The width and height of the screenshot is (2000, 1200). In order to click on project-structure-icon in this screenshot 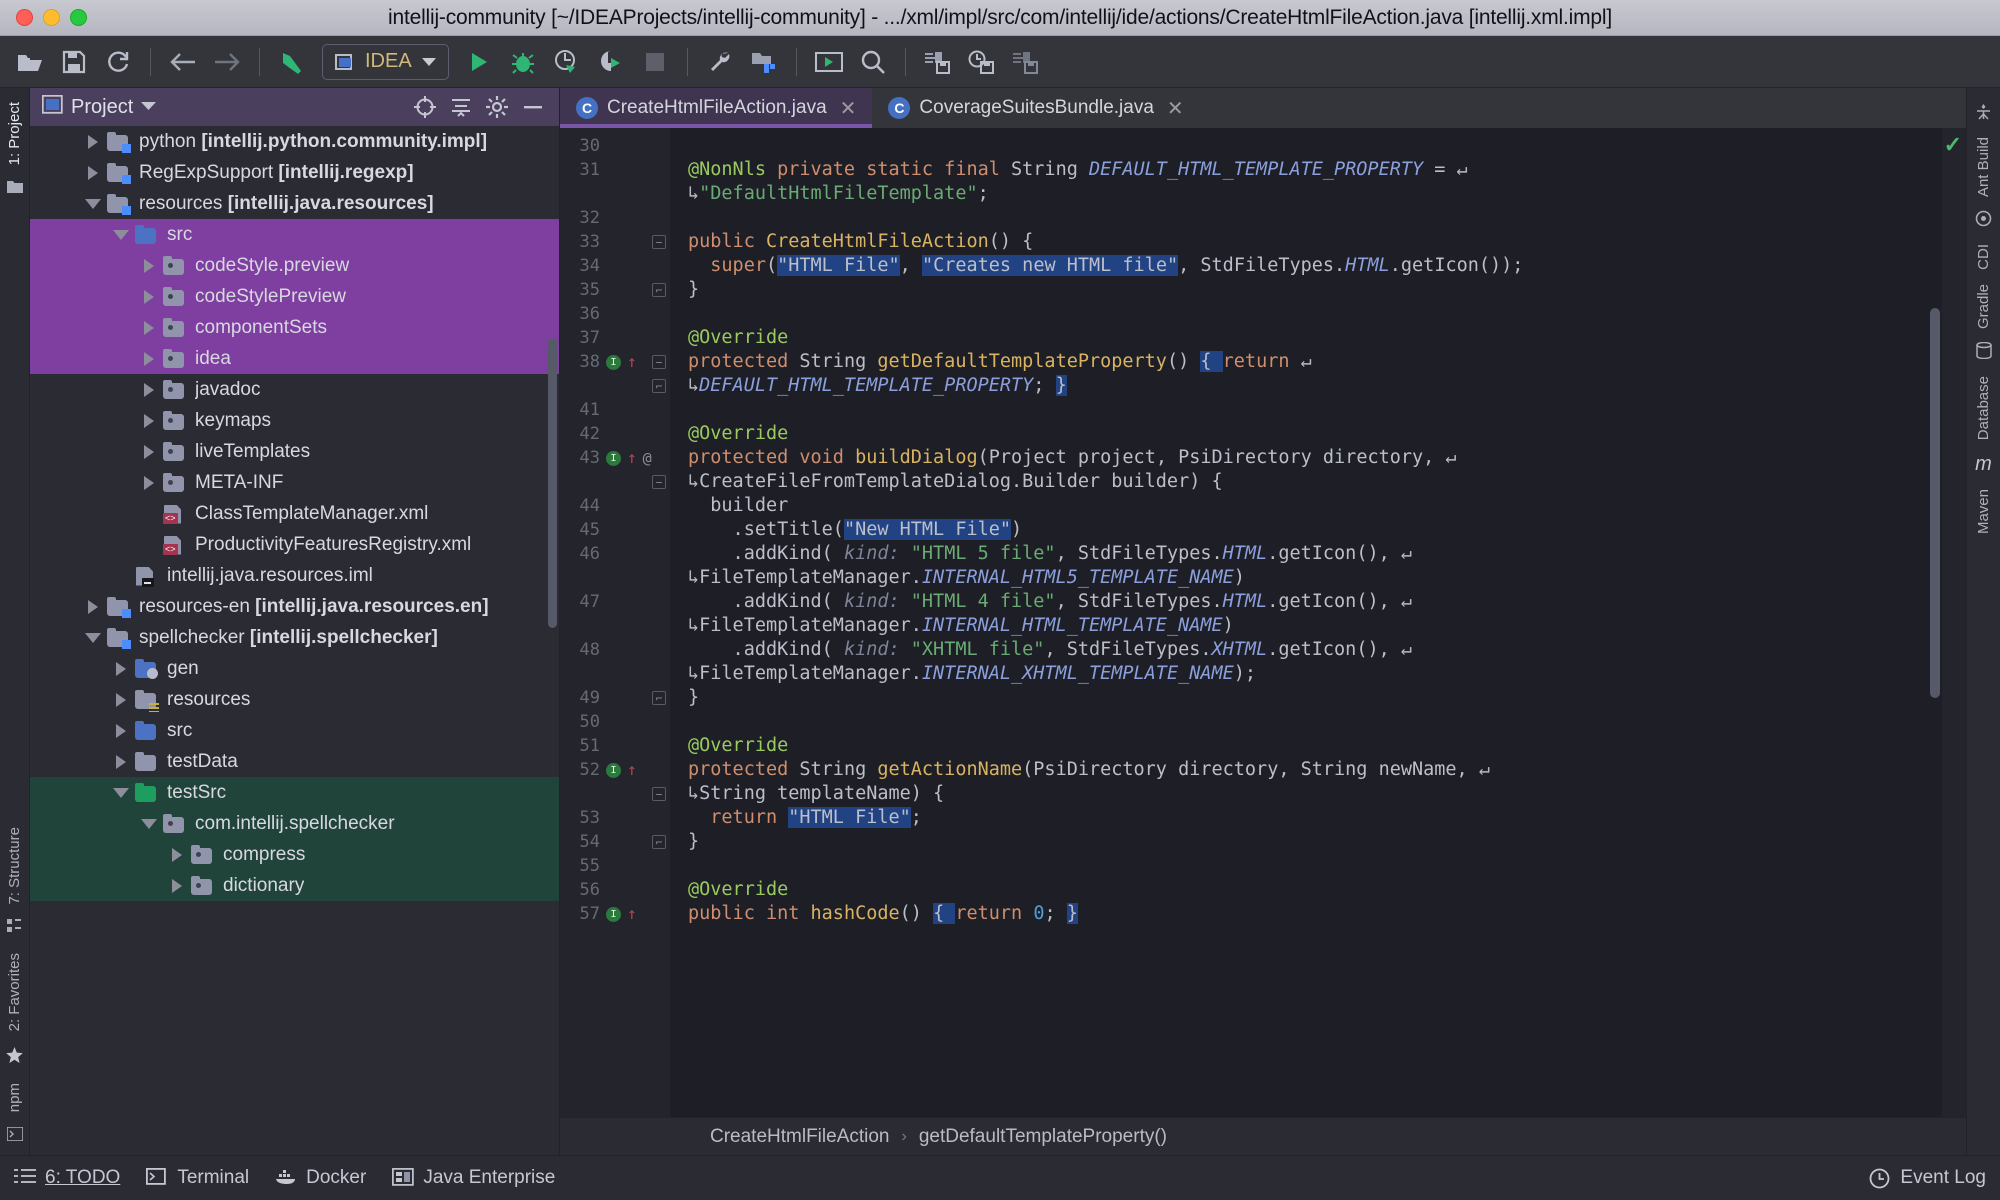, I will do `click(764, 62)`.